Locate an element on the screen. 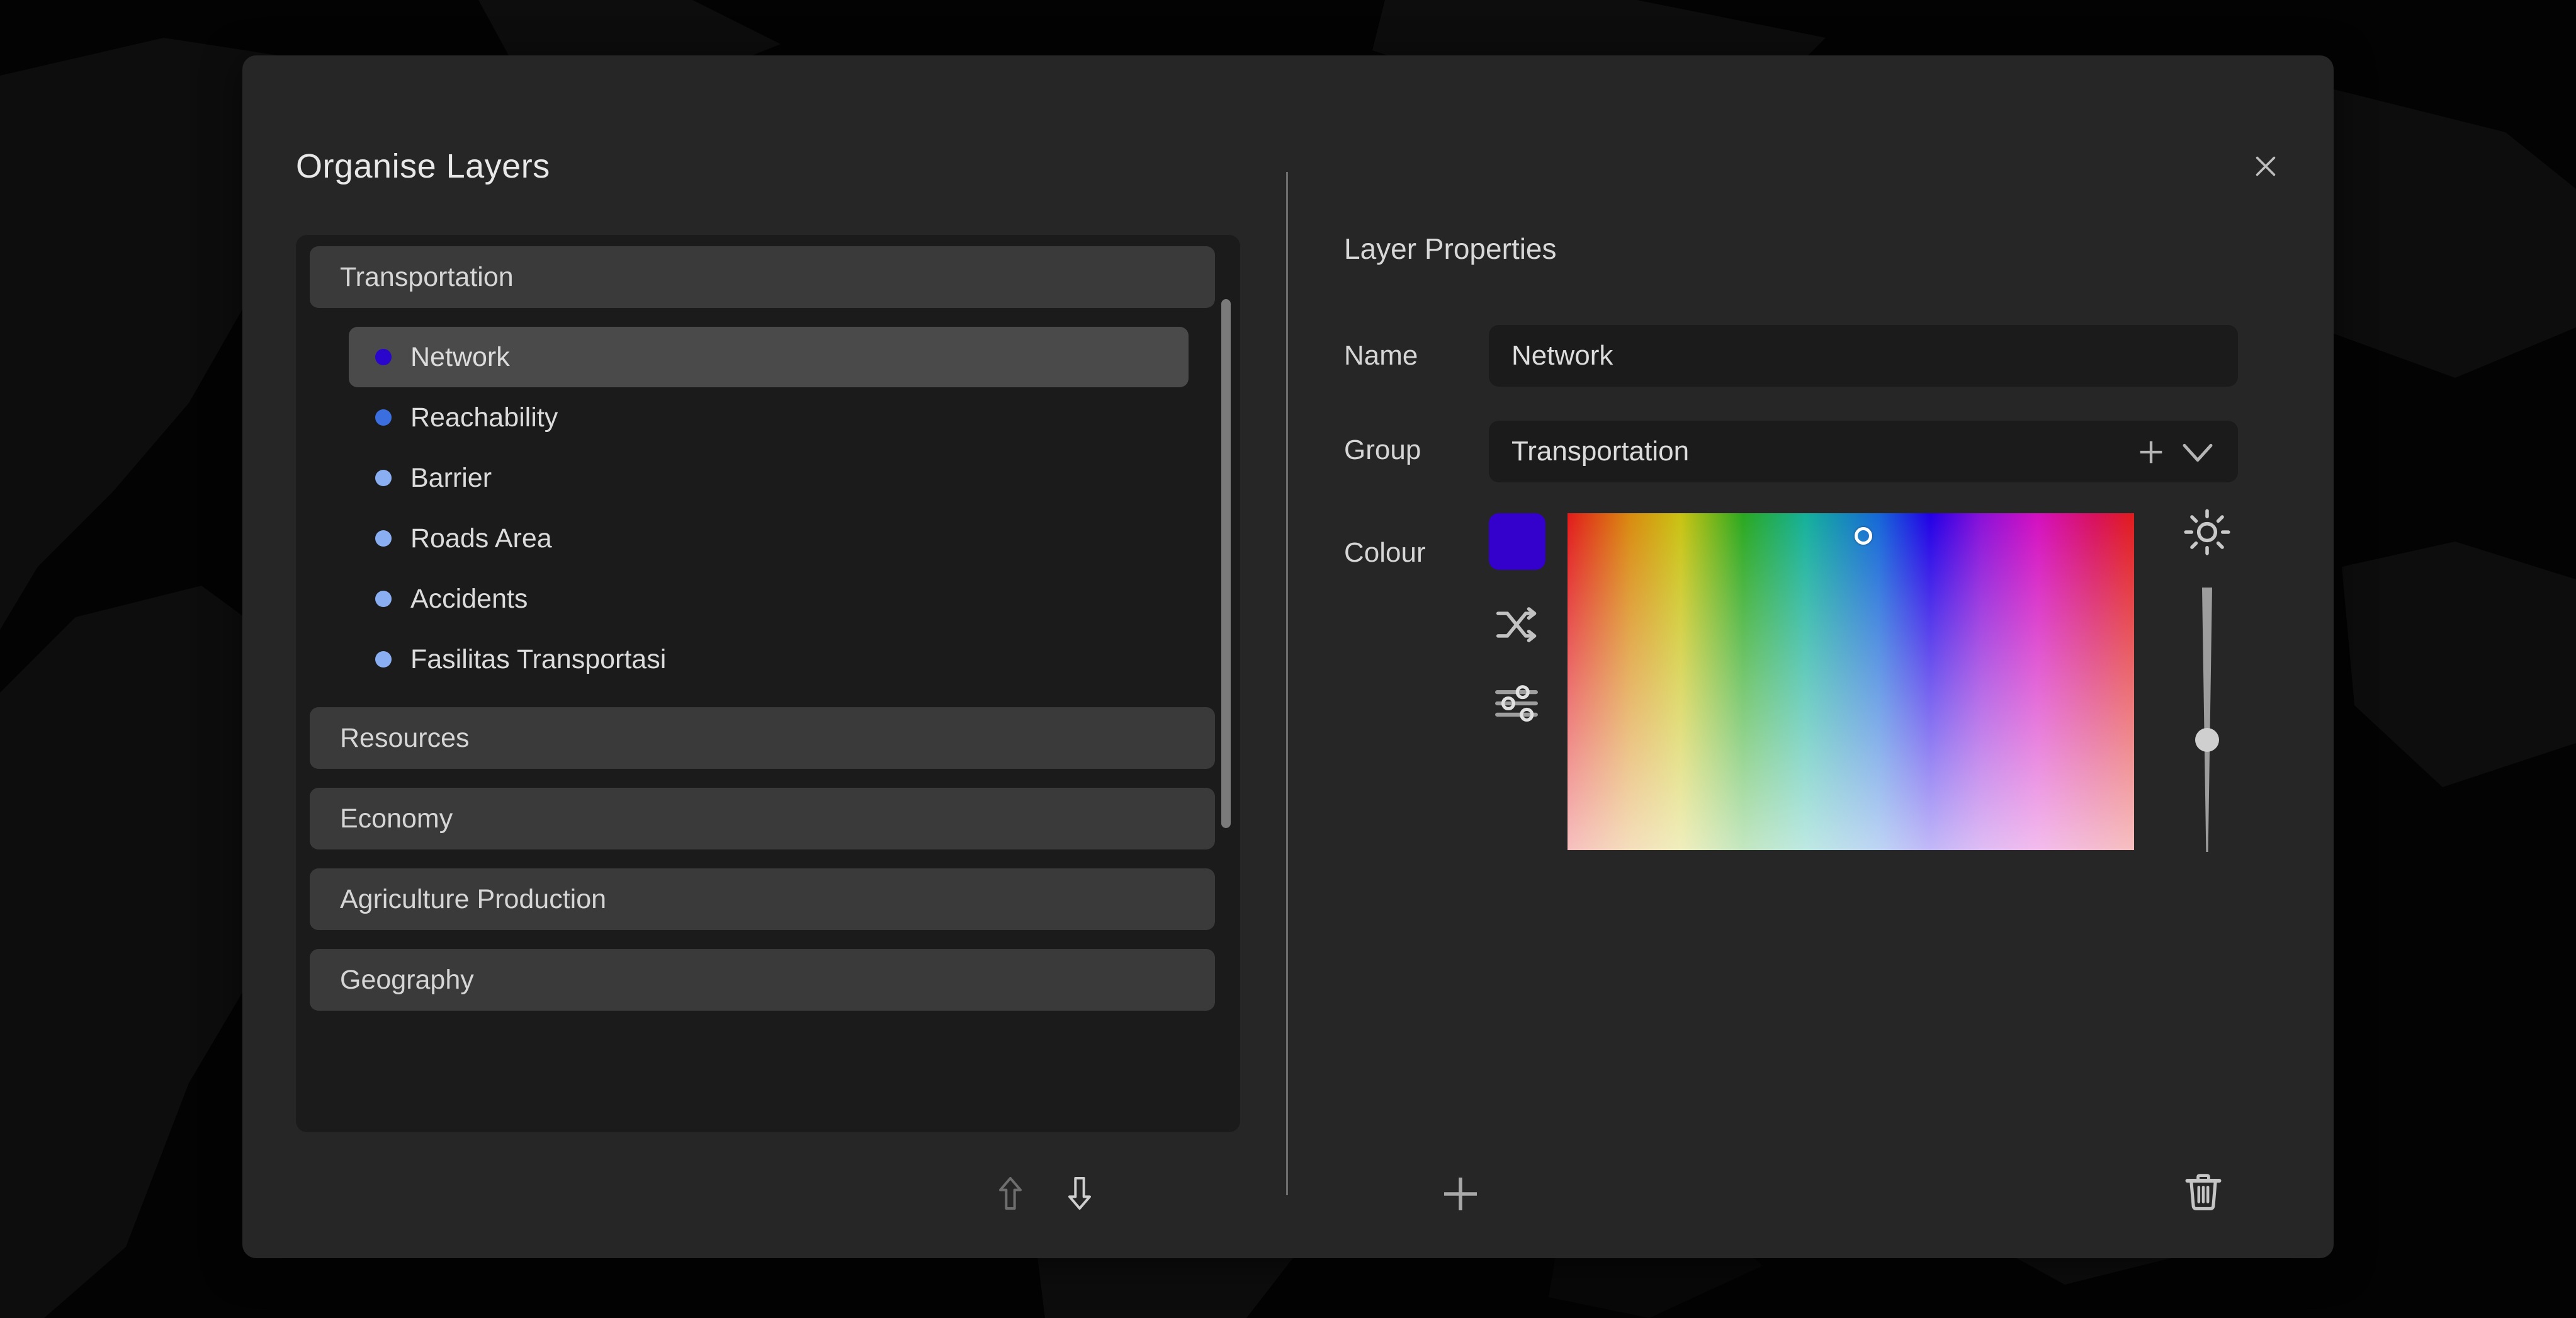  name-label: Name is located at coordinates (1381, 355).